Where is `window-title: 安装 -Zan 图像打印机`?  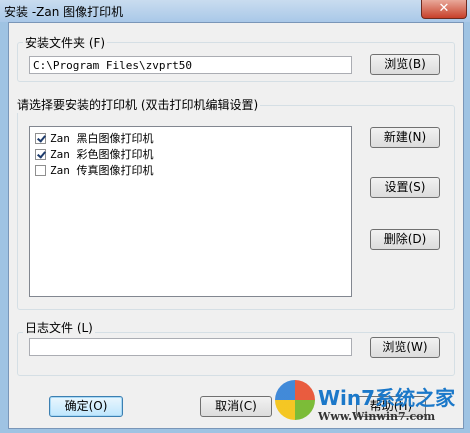
window-title: 安装 -Zan 图像打印机 is located at coordinates (64, 12).